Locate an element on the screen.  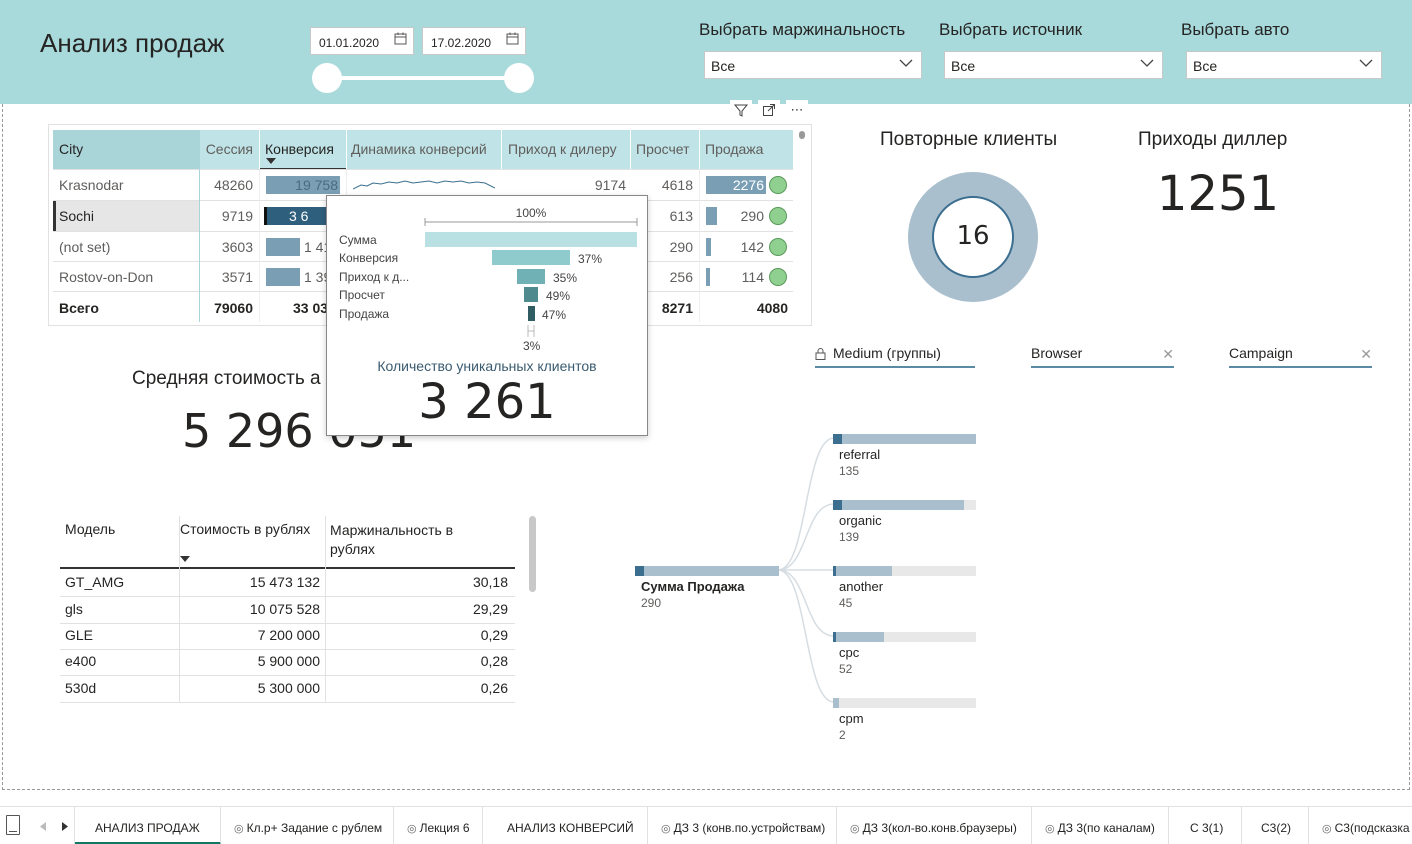
city-cell: (not set) is located at coordinates (84, 247).